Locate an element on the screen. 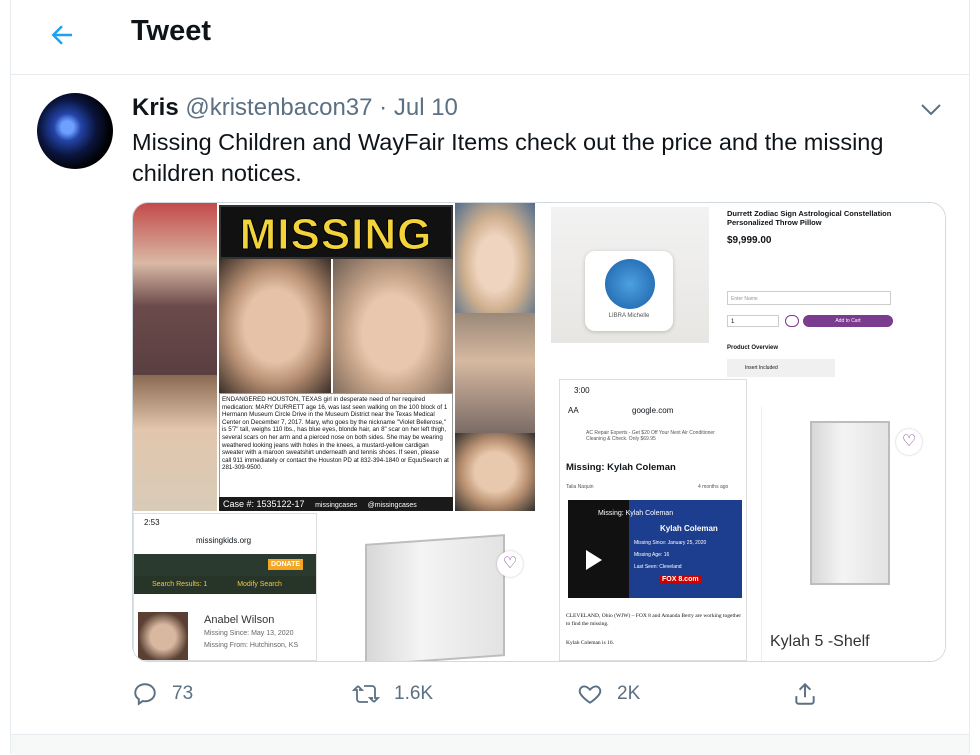 The width and height of the screenshot is (980, 755). photo-girl-beige is located at coordinates (175, 443).